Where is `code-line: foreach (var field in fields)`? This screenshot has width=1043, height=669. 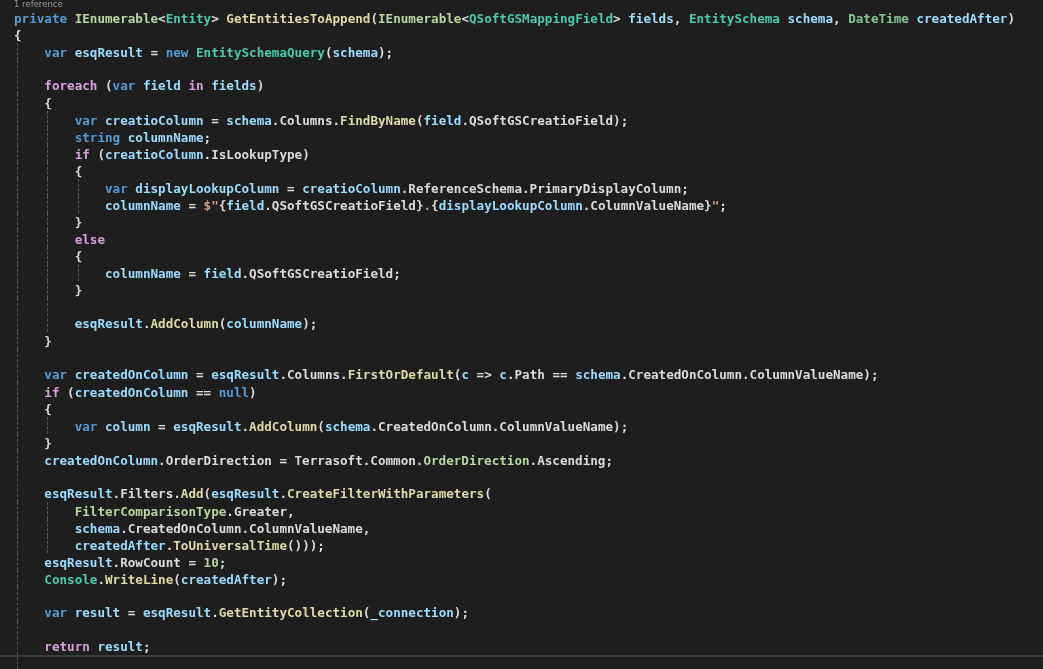 code-line: foreach (var field in fields) is located at coordinates (154, 85).